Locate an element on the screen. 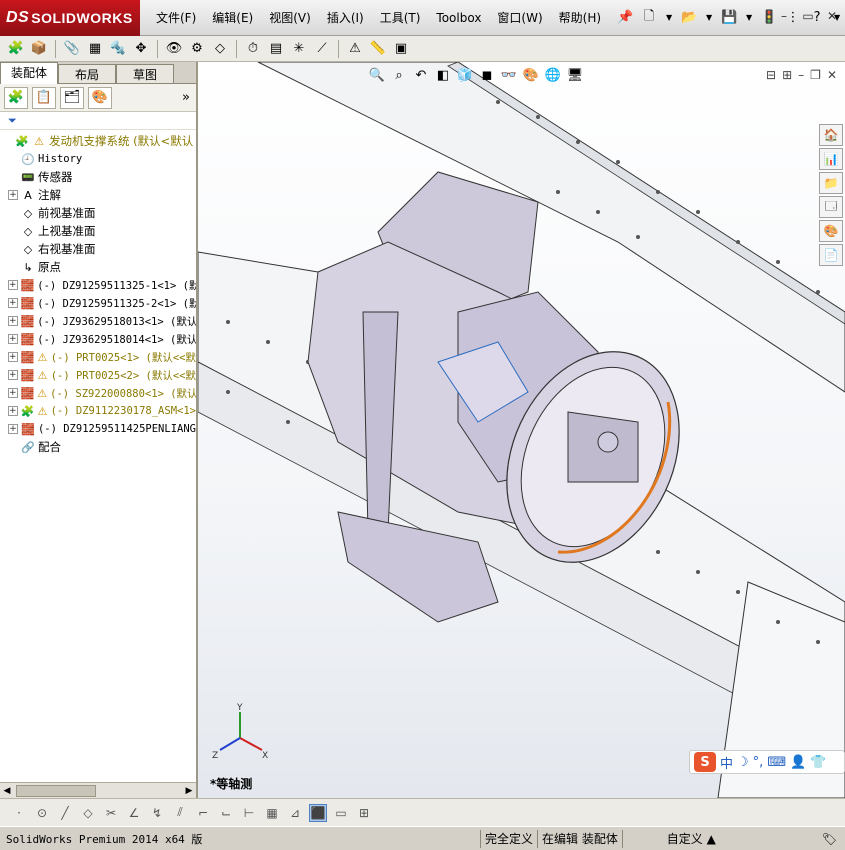  keyboard-icon: ⌨ is located at coordinates (776, 762).